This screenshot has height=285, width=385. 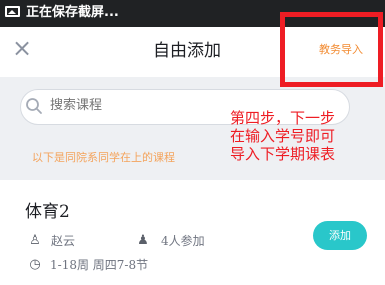 What do you see at coordinates (34, 106) in the screenshot?
I see `search-icon` at bounding box center [34, 106].